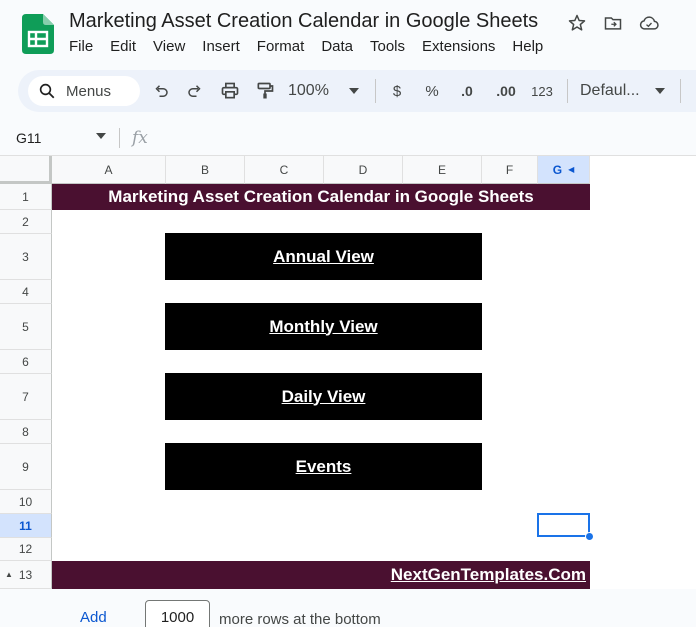 Image resolution: width=696 pixels, height=627 pixels. I want to click on percent-label: %, so click(432, 91).